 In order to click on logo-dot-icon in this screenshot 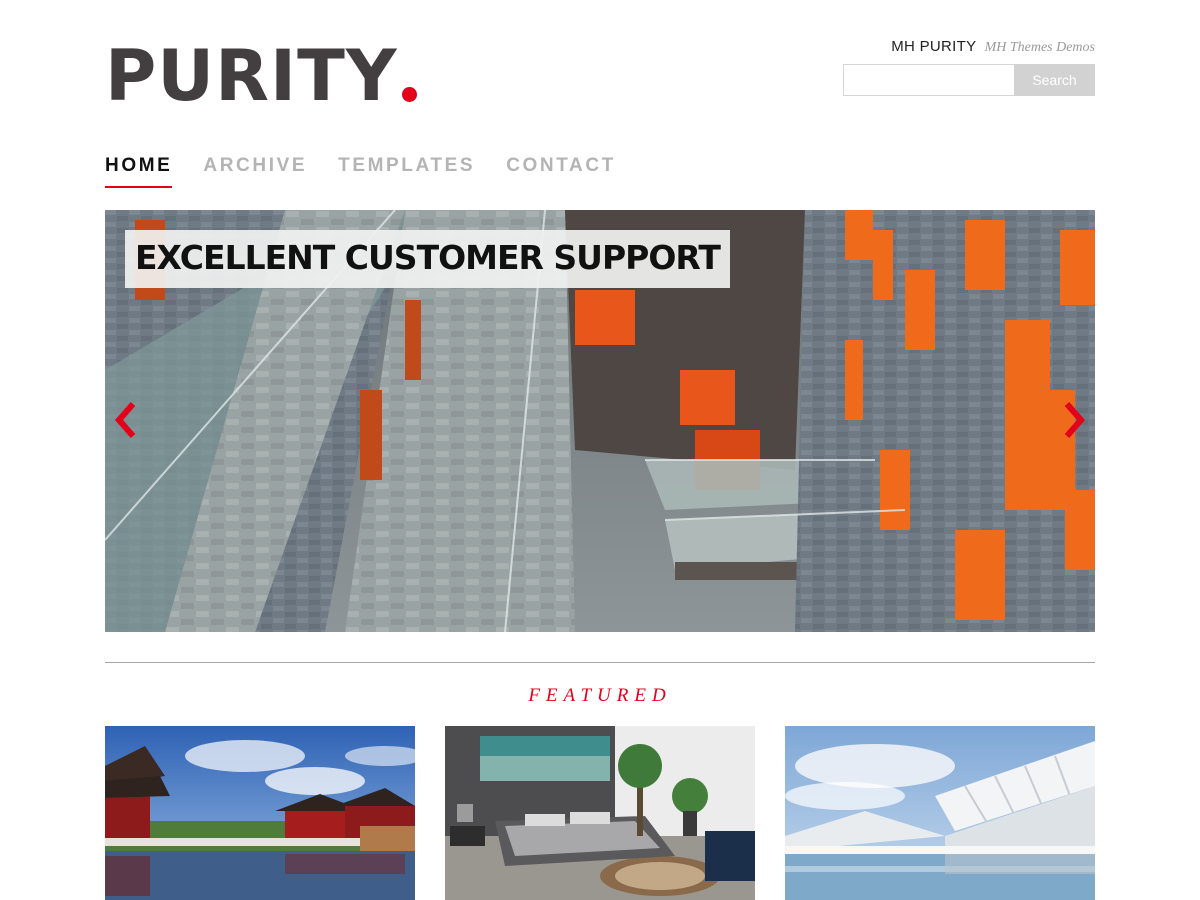, I will do `click(409, 94)`.